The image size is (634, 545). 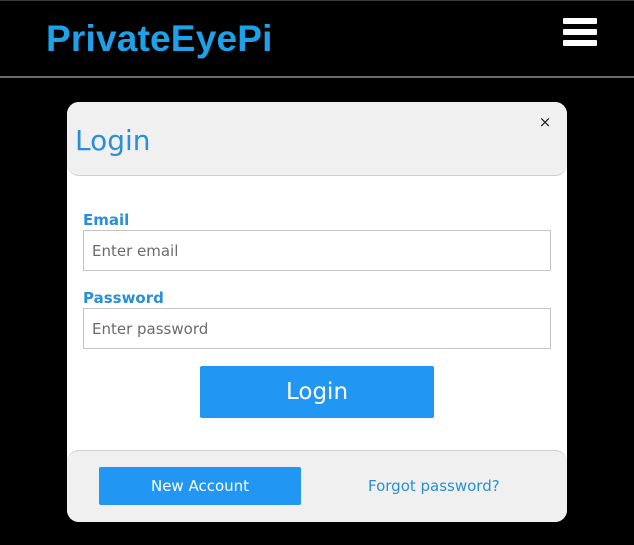 I want to click on login-button: Login, so click(x=317, y=392).